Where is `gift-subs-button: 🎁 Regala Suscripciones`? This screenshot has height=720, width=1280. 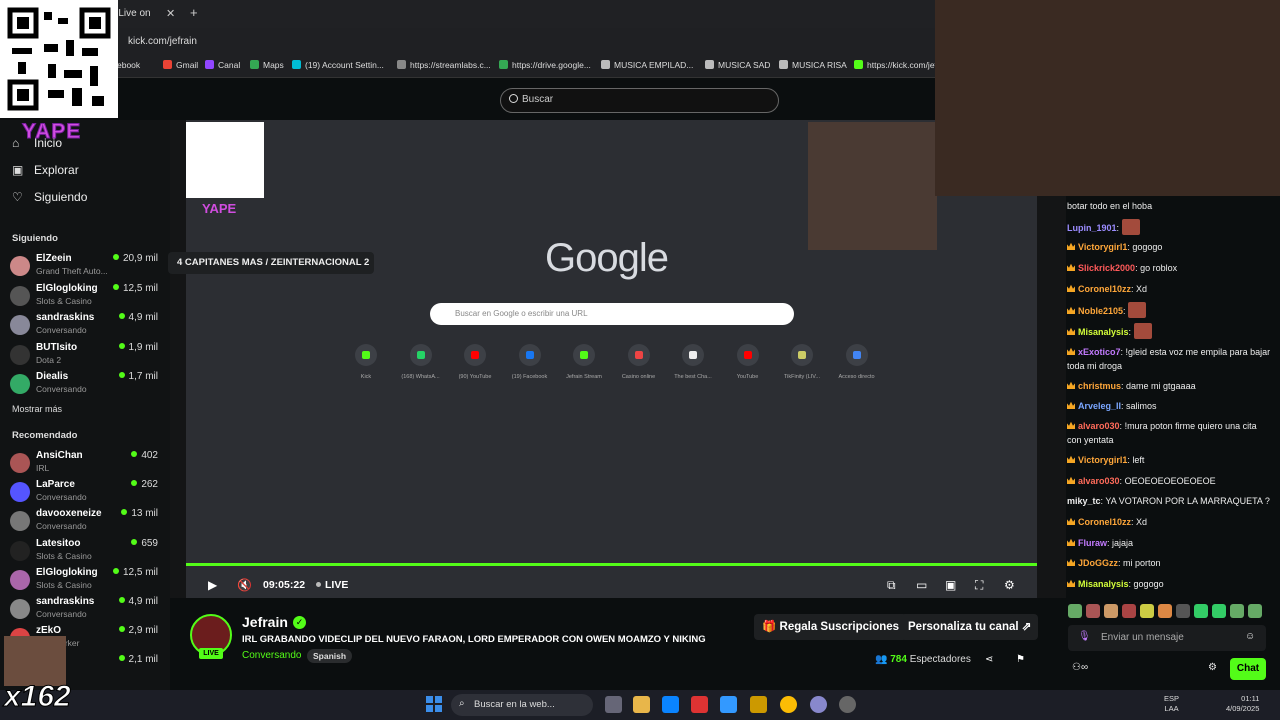
gift-subs-button: 🎁 Regala Suscripciones is located at coordinates (831, 627).